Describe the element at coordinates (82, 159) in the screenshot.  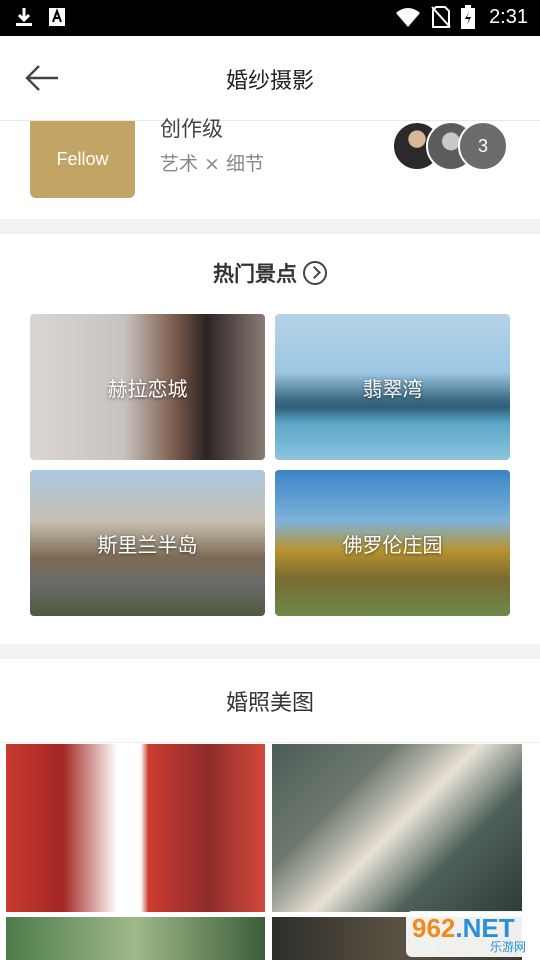
I see `fellow-badge: Fellow` at that location.